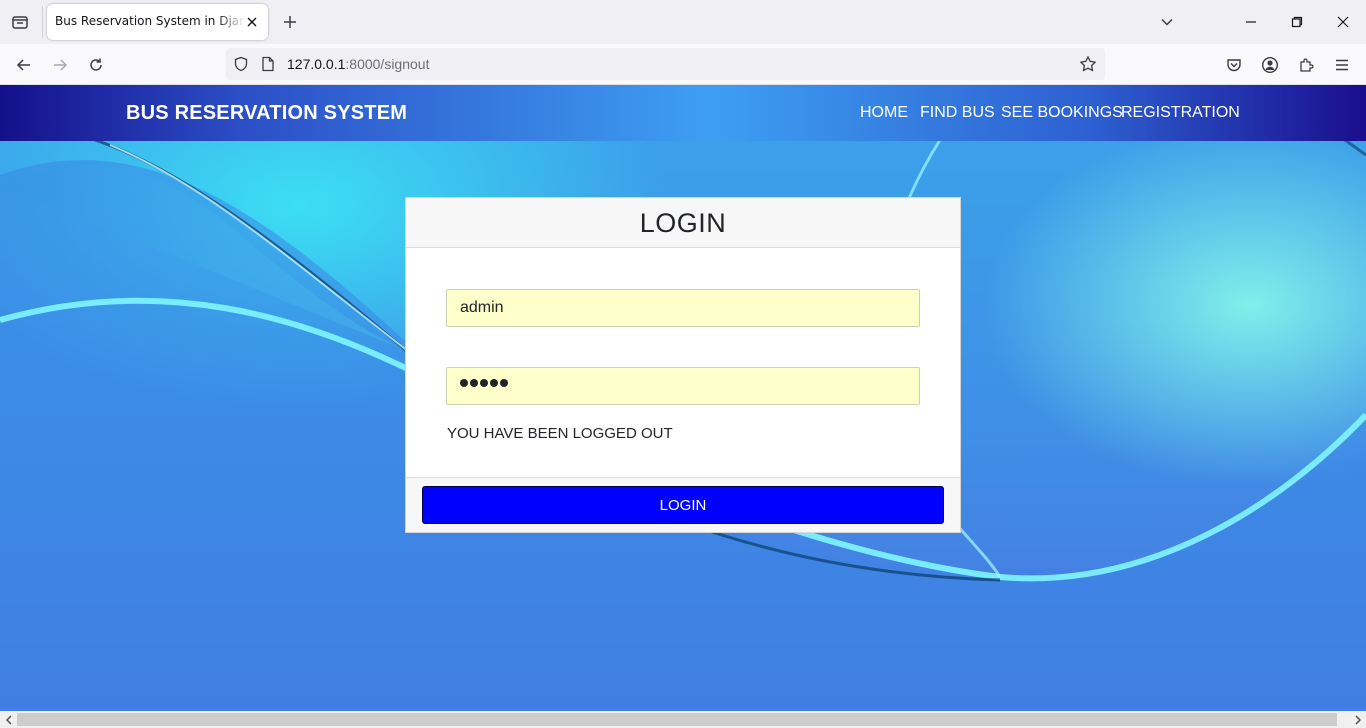  I want to click on tab-separator, so click(42, 22).